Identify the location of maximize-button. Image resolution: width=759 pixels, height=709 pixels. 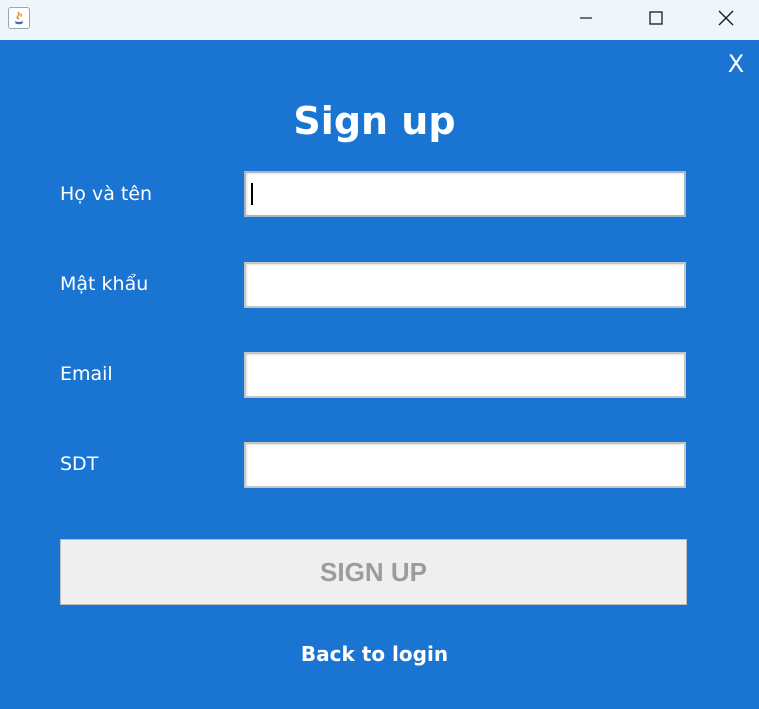
(656, 18).